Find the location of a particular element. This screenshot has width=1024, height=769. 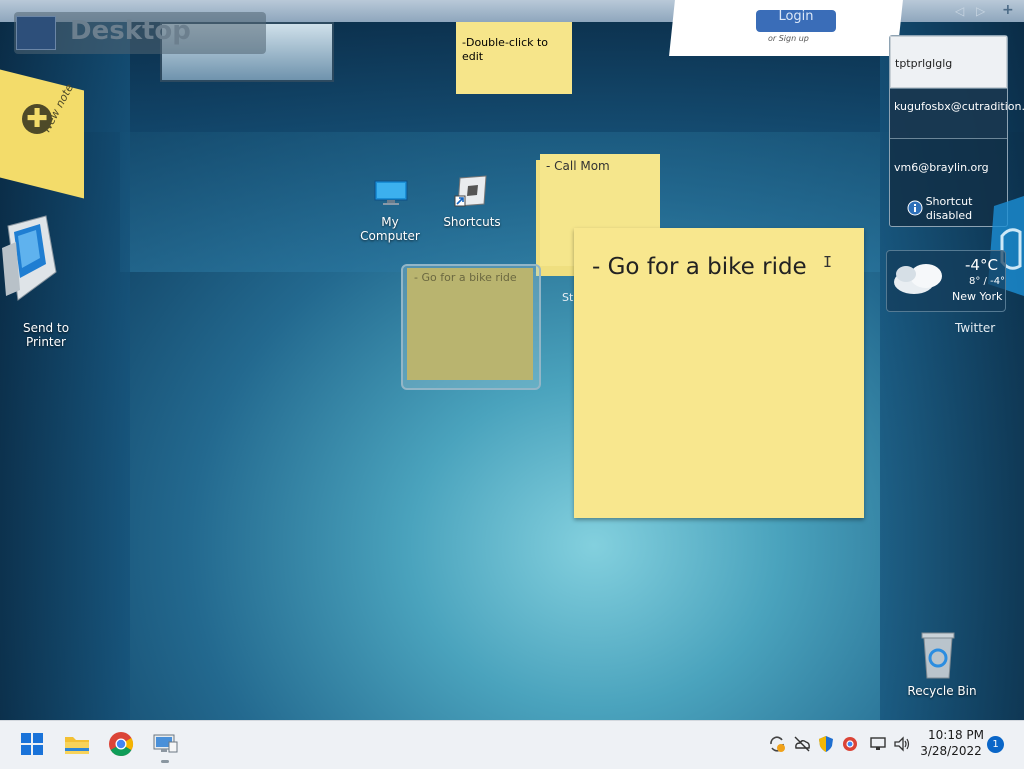

note-stack-label: St is located at coordinates (568, 297).